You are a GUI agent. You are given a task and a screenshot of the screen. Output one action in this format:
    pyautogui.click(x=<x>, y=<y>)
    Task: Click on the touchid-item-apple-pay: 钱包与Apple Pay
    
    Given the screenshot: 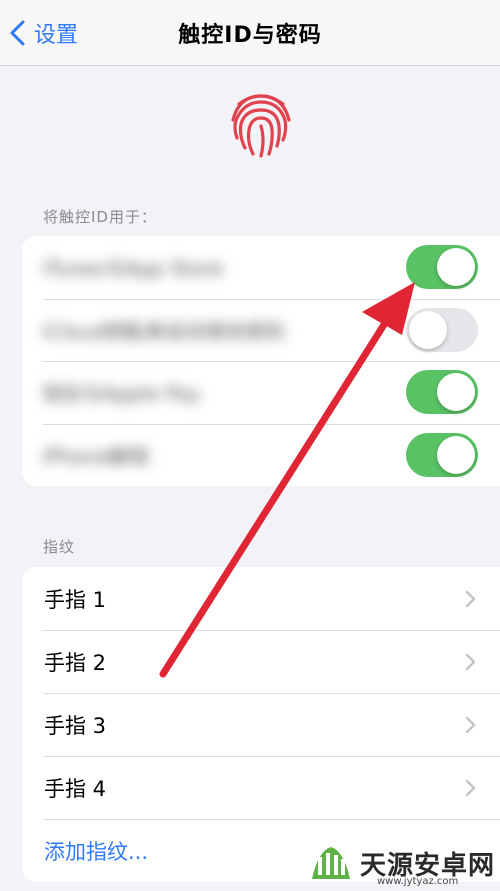 What is the action you would take?
    pyautogui.click(x=261, y=392)
    